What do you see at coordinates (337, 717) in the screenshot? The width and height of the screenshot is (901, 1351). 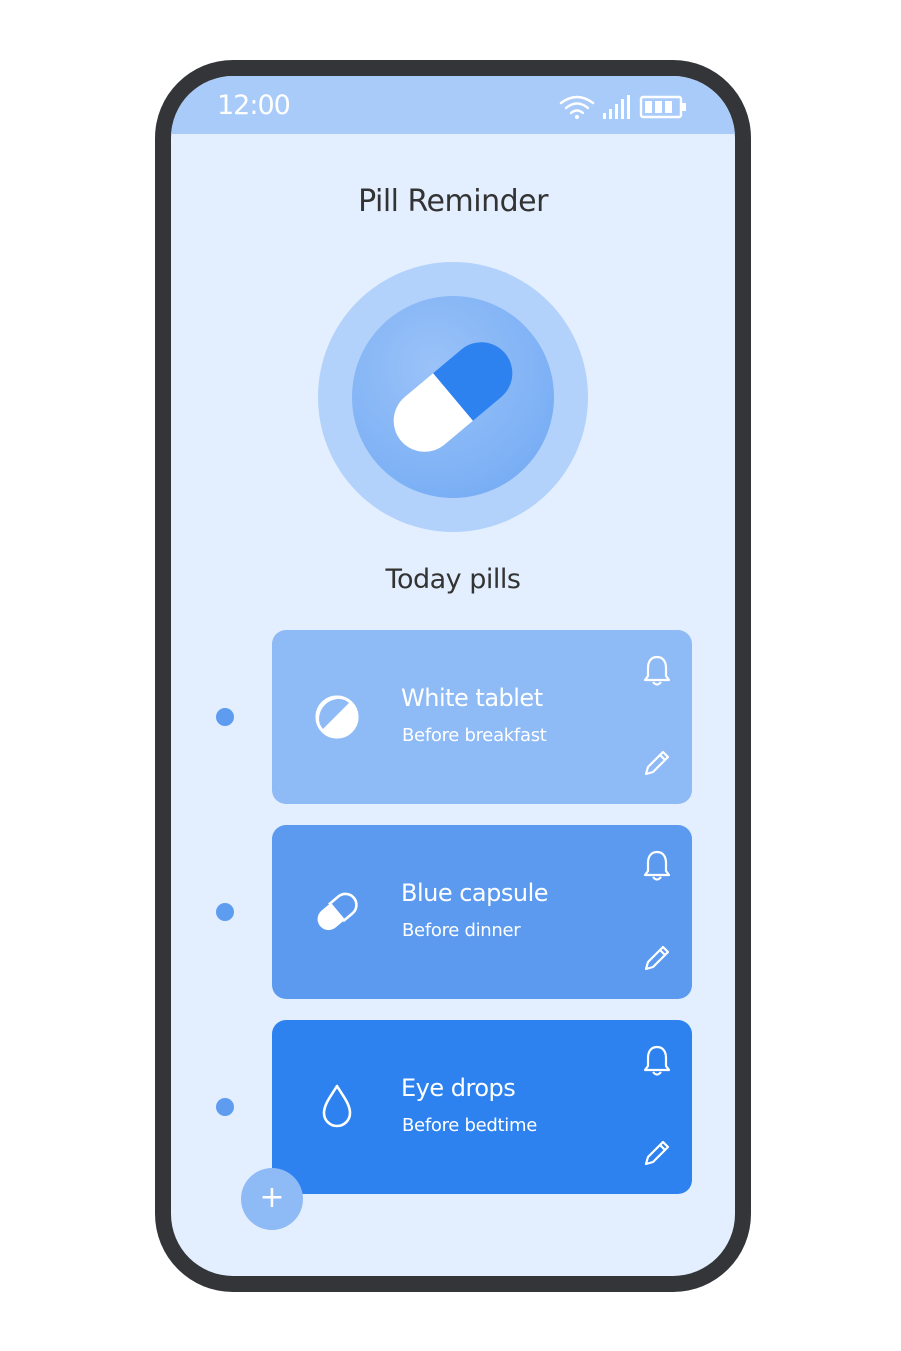 I see `tablet-icon` at bounding box center [337, 717].